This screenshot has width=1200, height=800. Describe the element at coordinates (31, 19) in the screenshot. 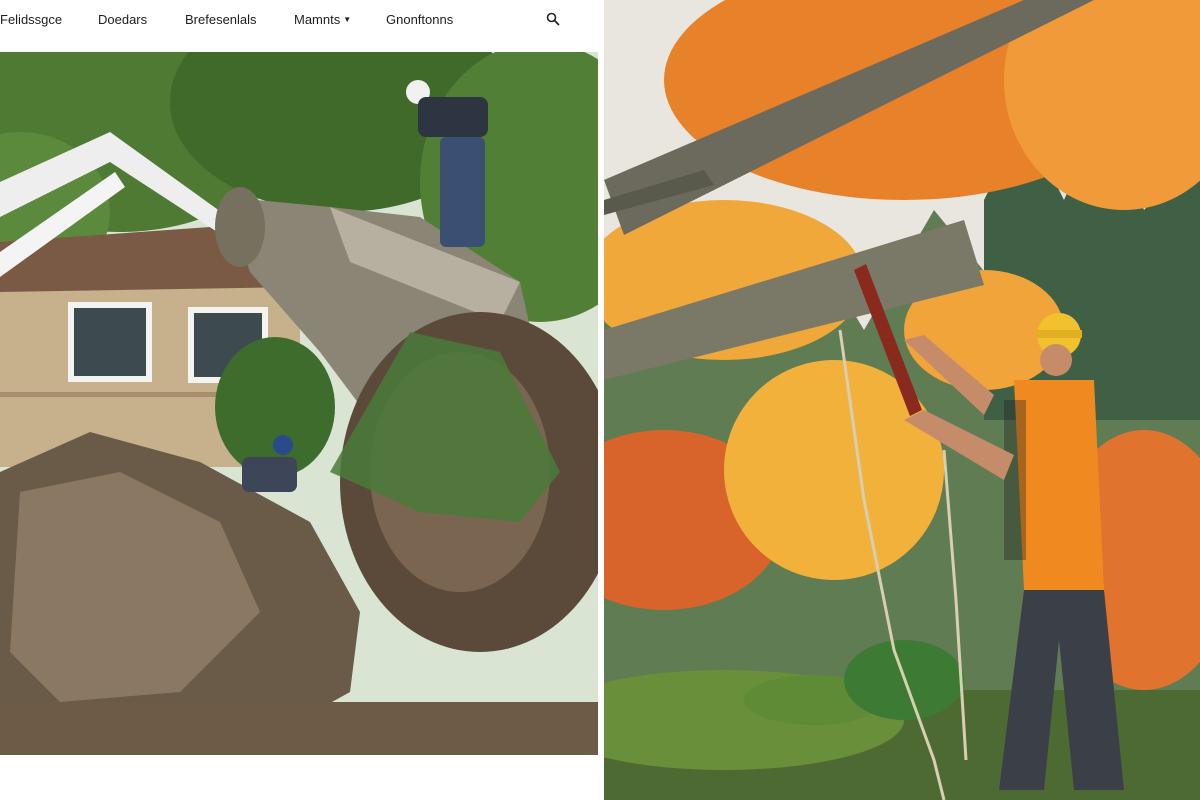

I see `site-brand: Felidssgce` at that location.